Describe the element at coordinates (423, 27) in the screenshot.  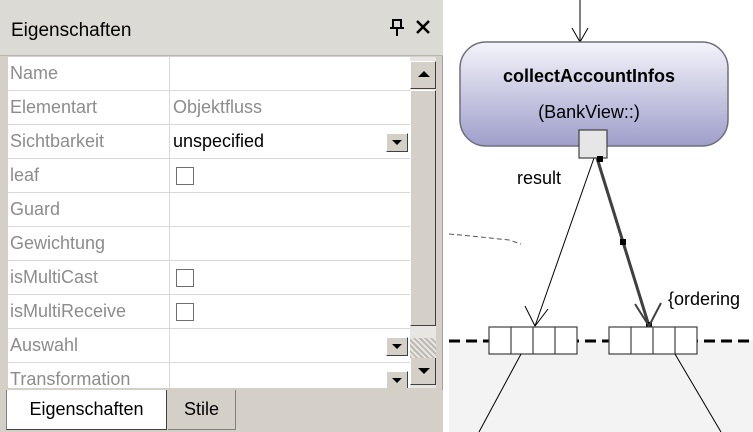
I see `close-icon` at that location.